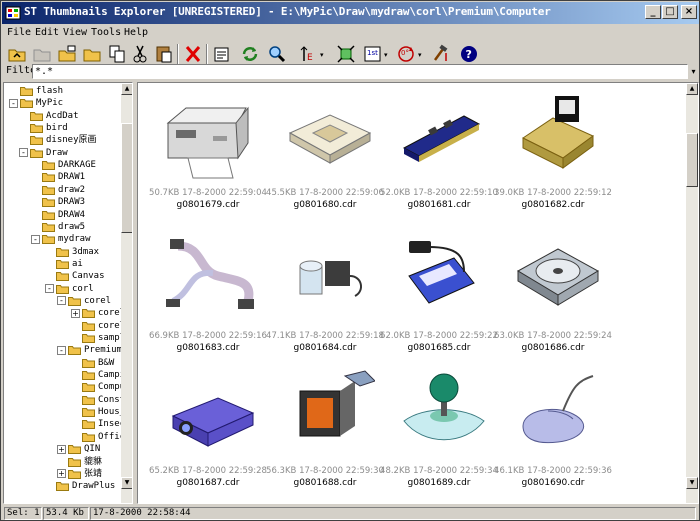 The width and height of the screenshot is (700, 521). Describe the element at coordinates (72, 189) in the screenshot. I see `tree-item-label: draw2` at that location.